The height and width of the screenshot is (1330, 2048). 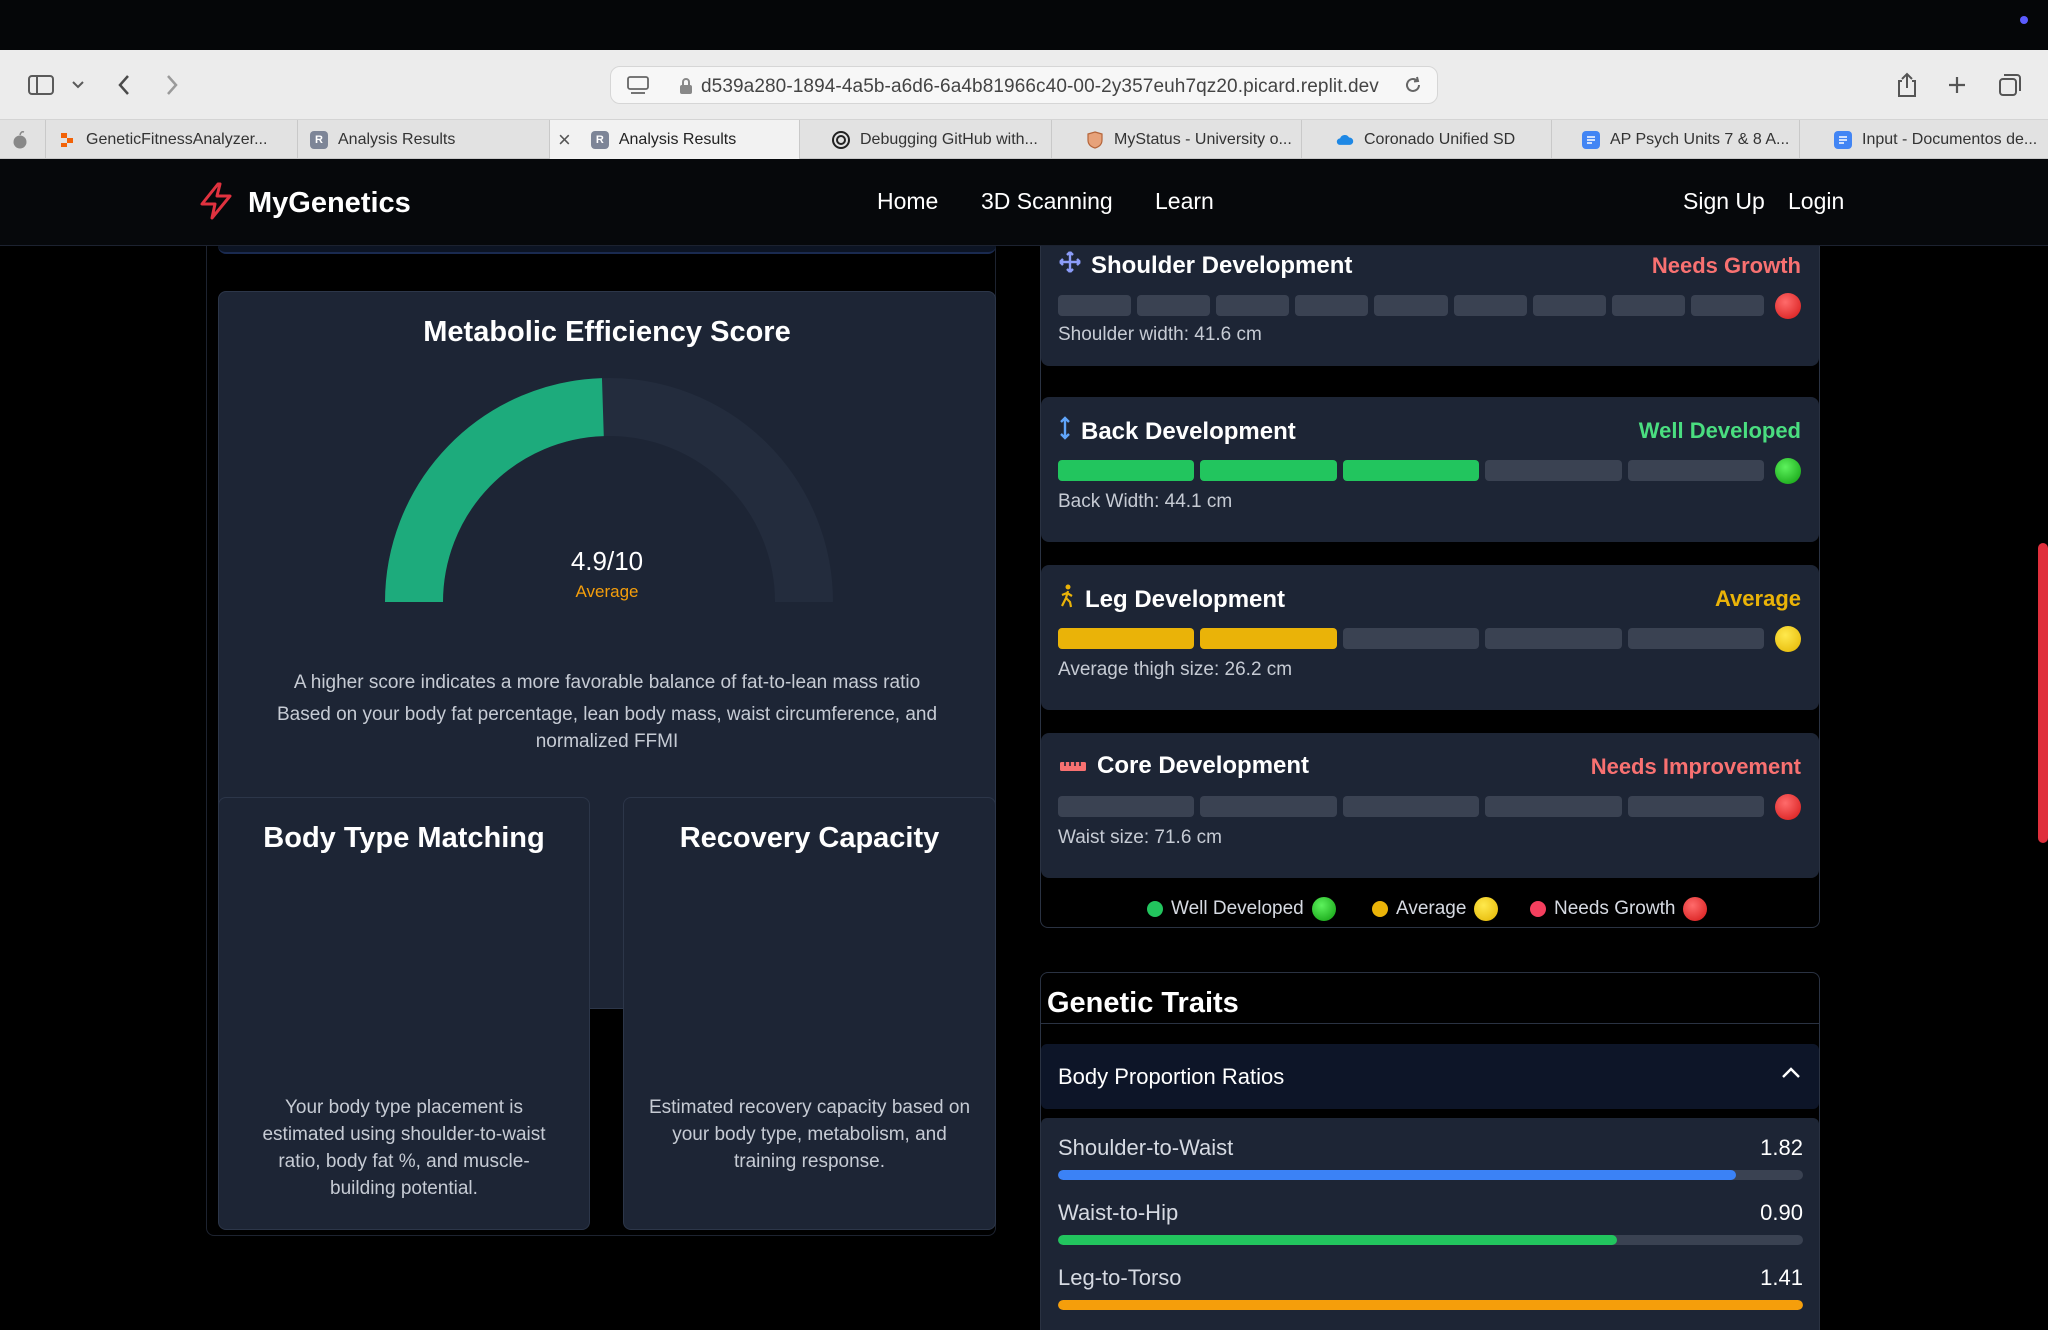 I want to click on leg-title: Leg Development, so click(x=1185, y=599).